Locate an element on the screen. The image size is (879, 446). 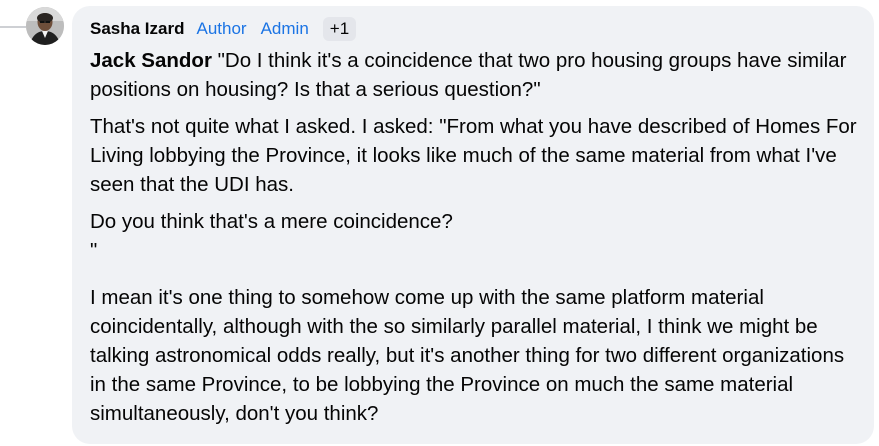
avatar is located at coordinates (45, 26).